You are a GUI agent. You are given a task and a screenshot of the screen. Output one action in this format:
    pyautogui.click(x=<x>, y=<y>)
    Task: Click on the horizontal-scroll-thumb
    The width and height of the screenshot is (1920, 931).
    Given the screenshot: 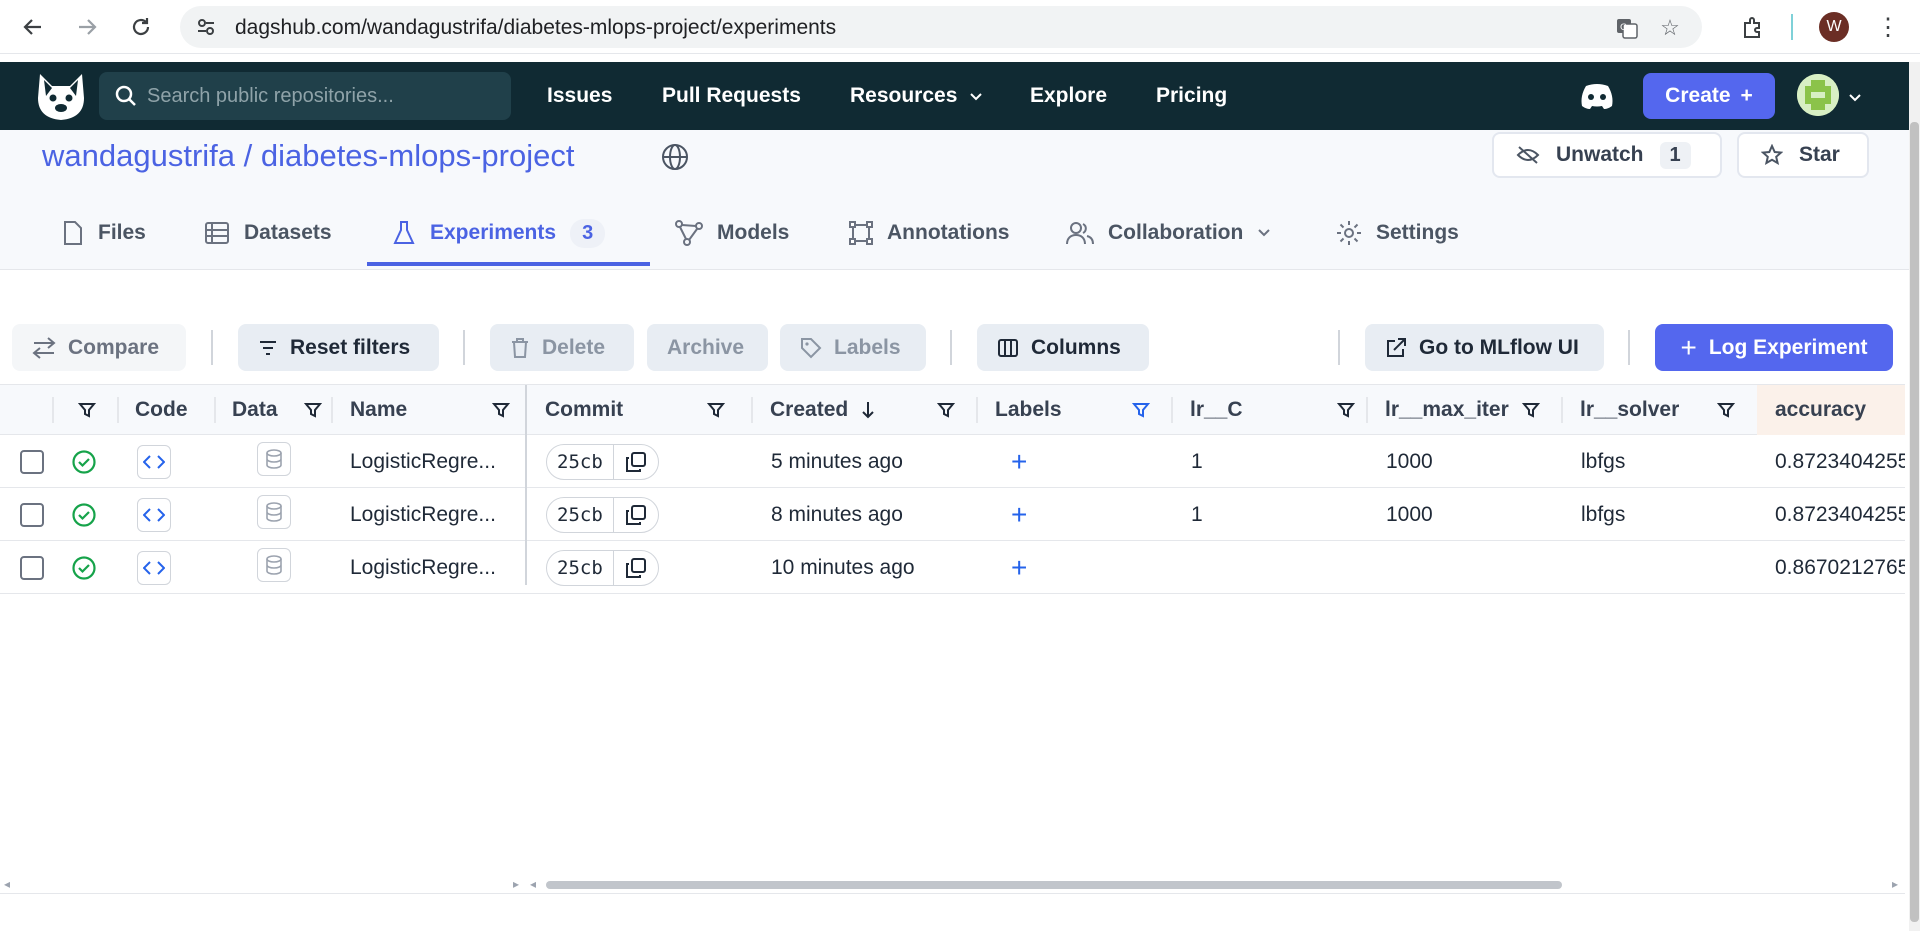 What is the action you would take?
    pyautogui.click(x=1054, y=885)
    